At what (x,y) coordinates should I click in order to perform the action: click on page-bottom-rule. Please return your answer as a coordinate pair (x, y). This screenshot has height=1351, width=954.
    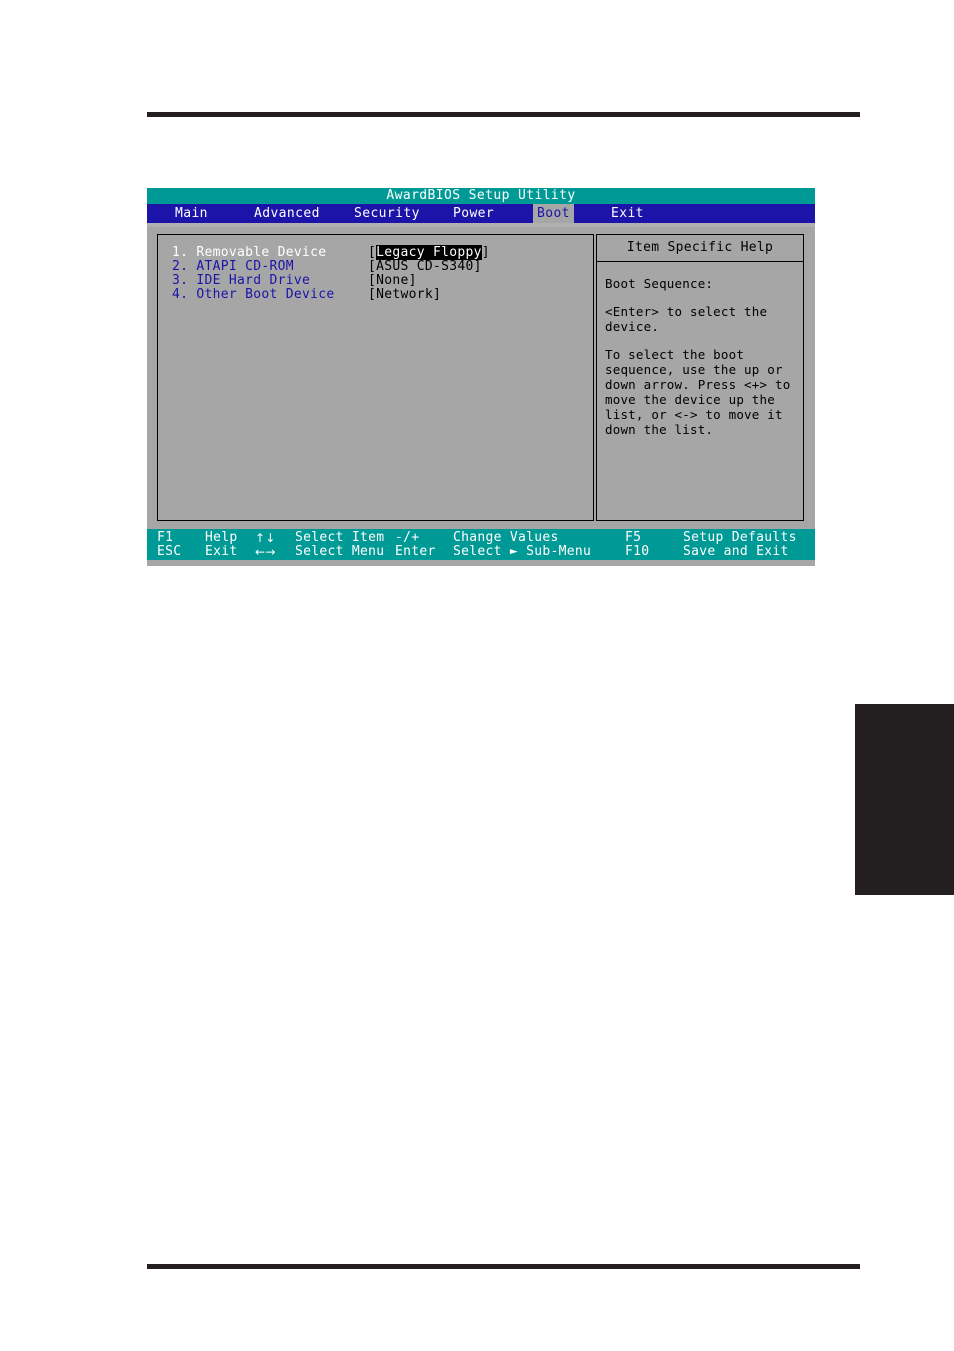
    Looking at the image, I should click on (503, 1266).